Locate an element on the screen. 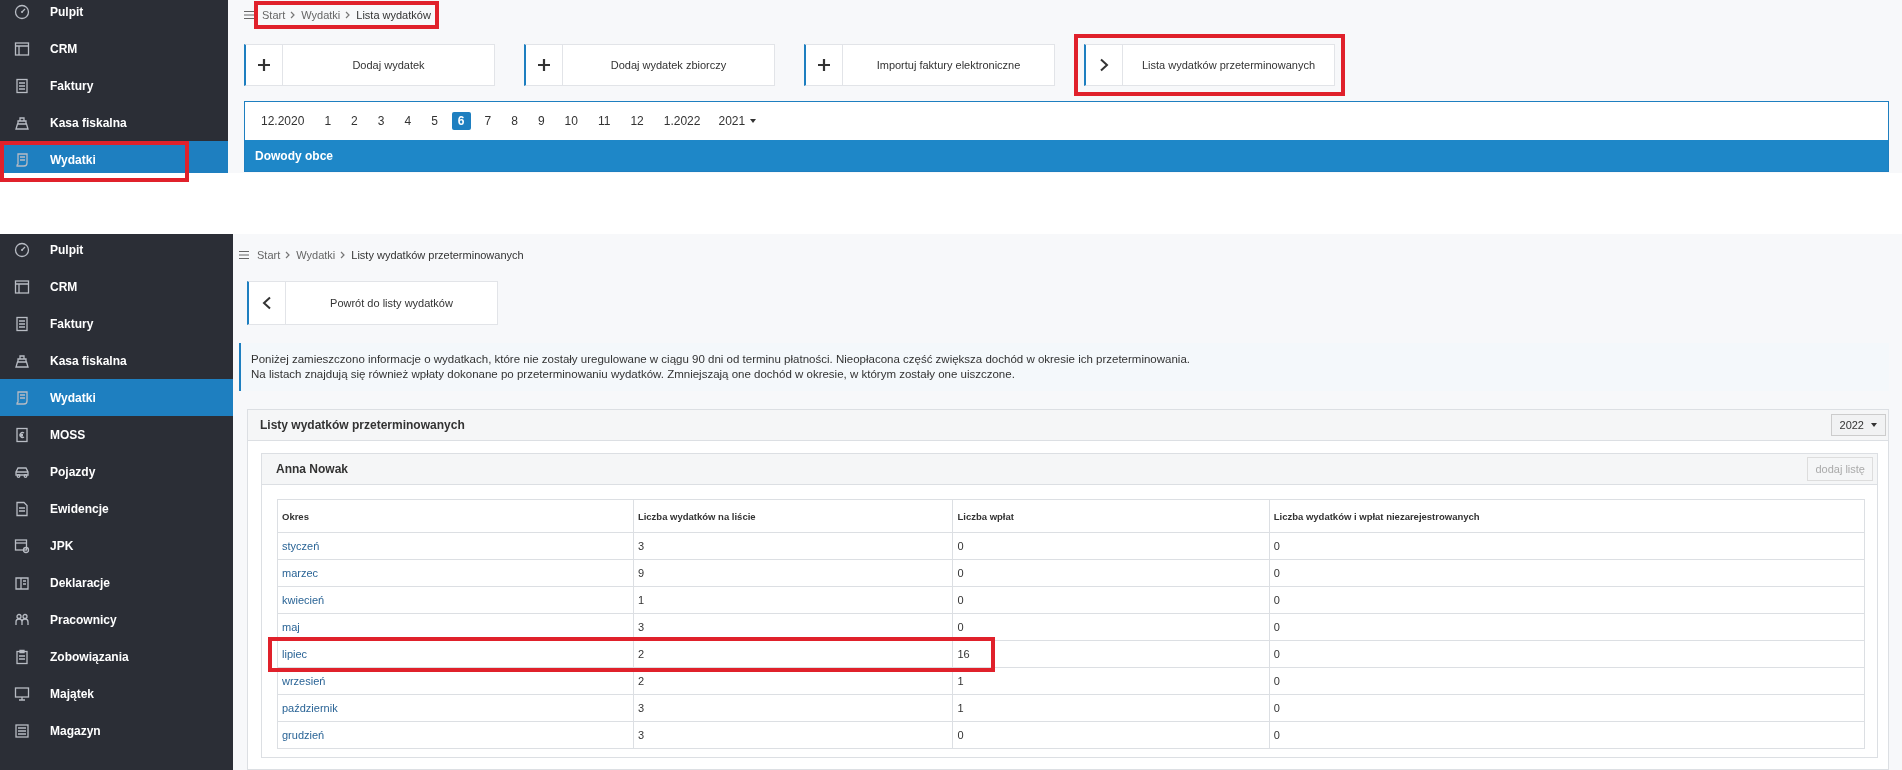 The height and width of the screenshot is (770, 1902). month-link: 11 is located at coordinates (604, 121).